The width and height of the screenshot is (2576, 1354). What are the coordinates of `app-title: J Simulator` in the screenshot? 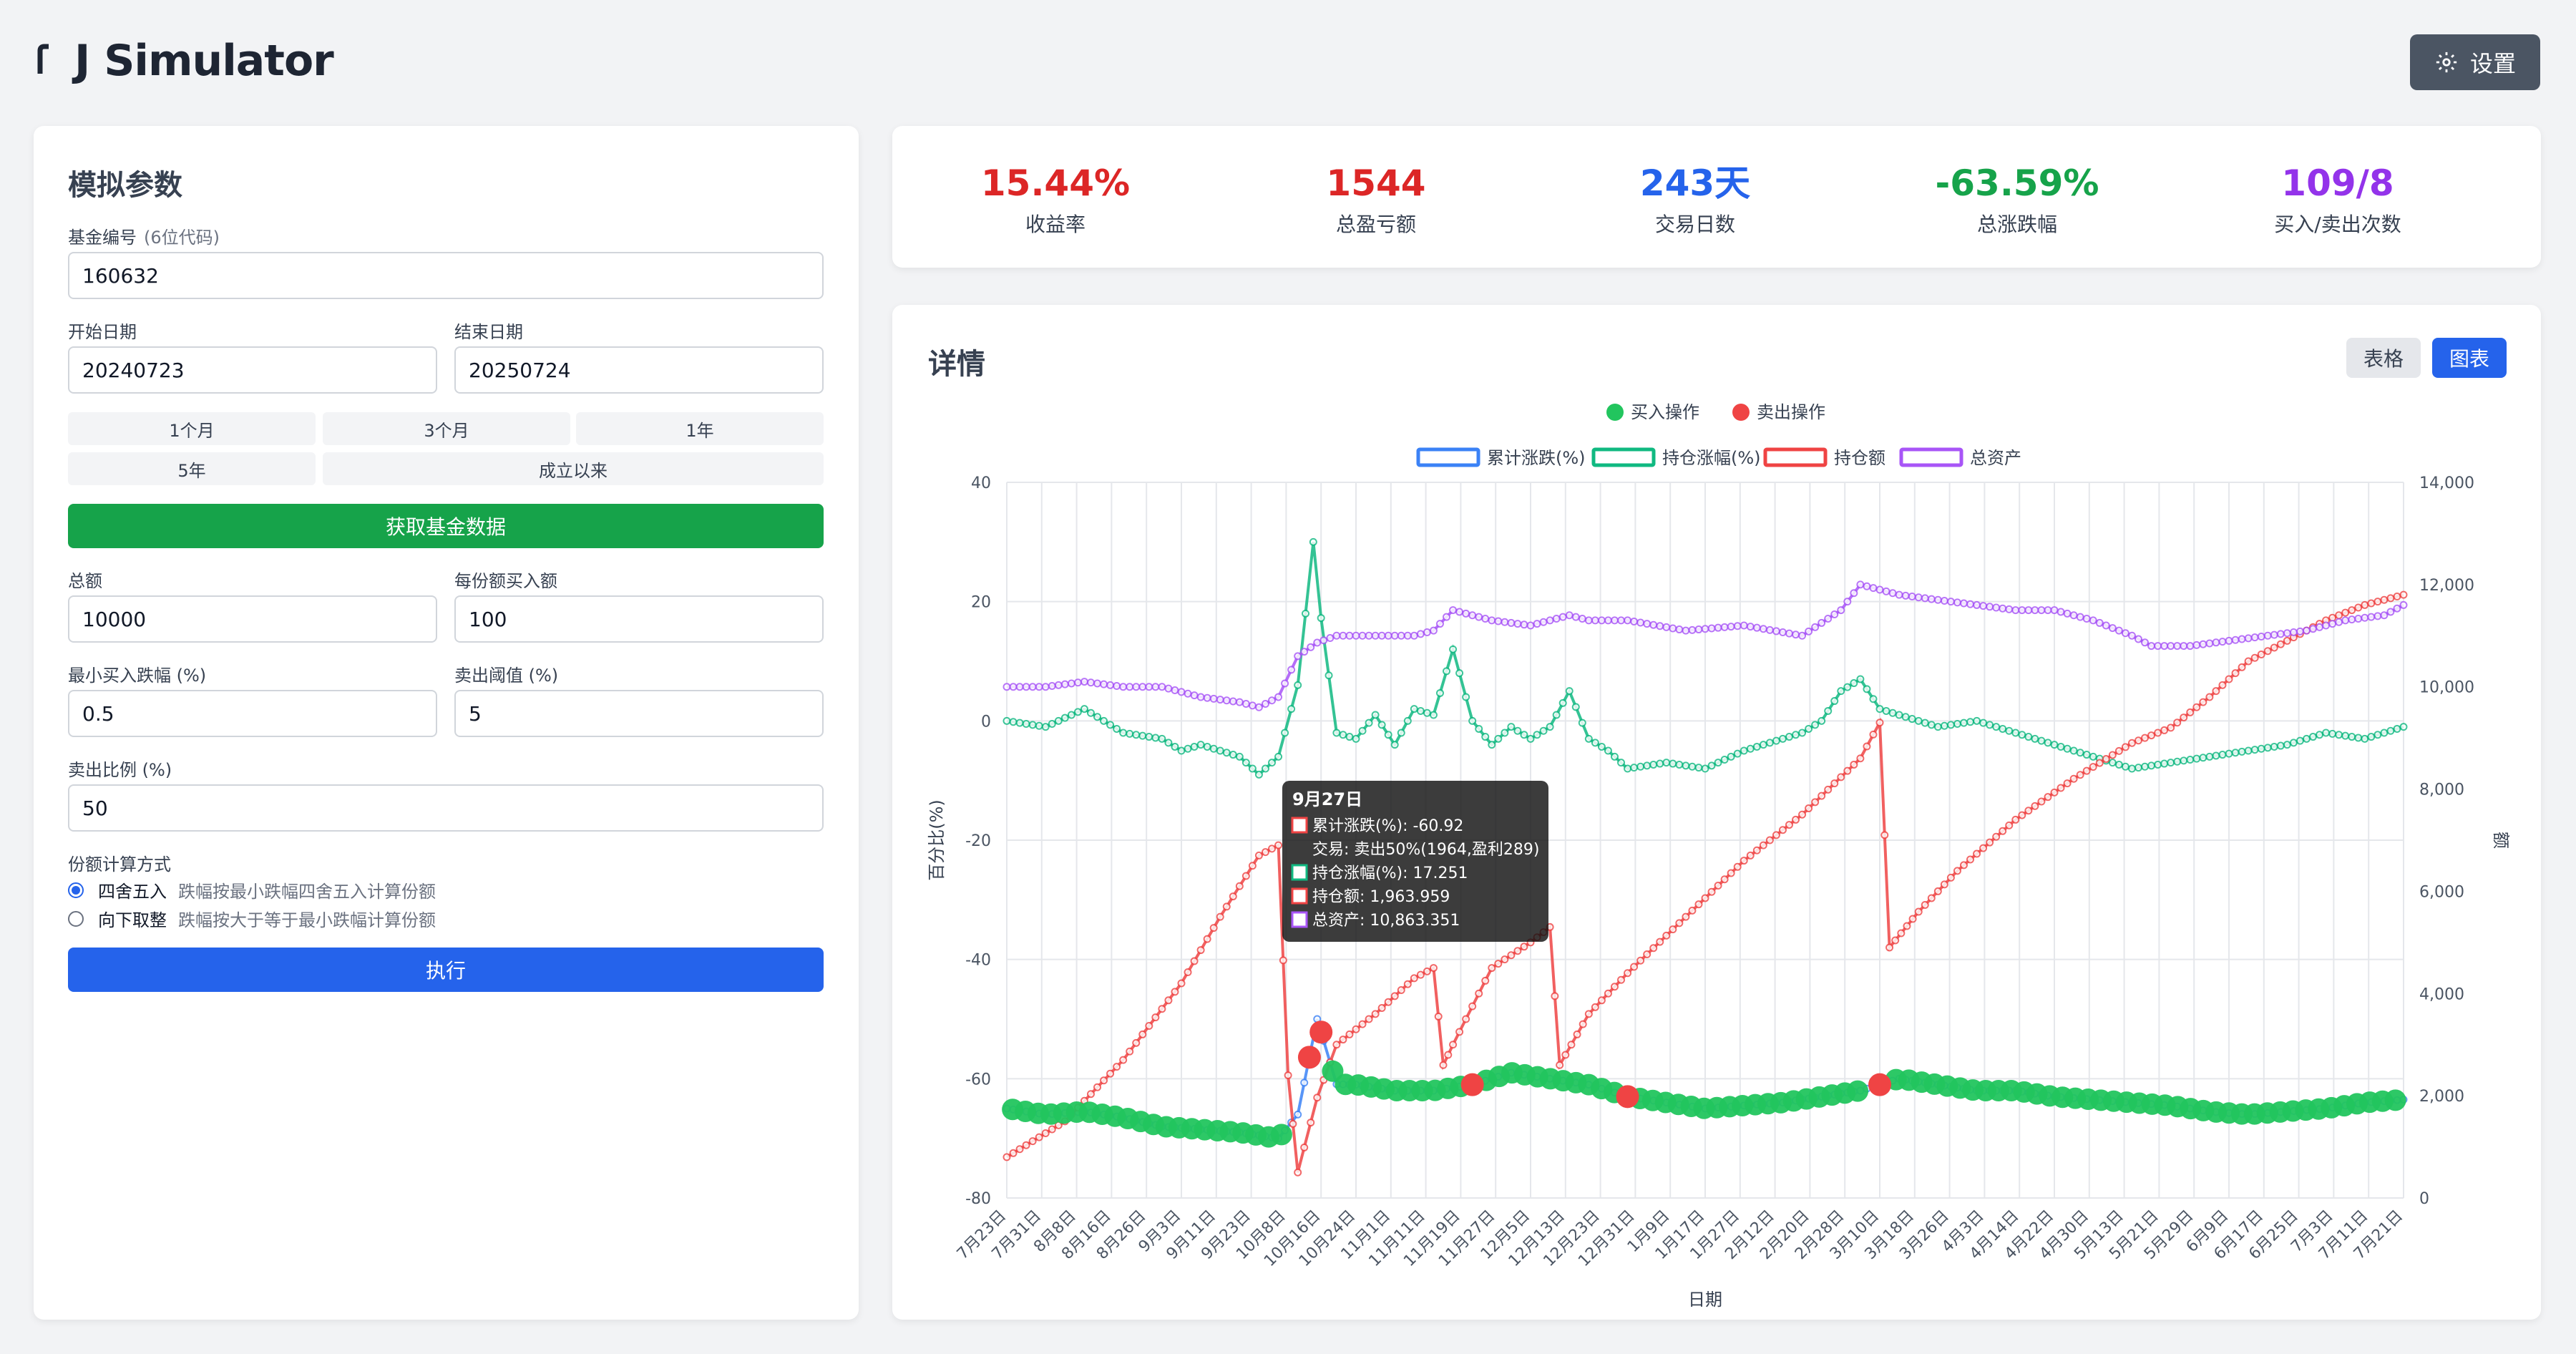 It's located at (185, 61).